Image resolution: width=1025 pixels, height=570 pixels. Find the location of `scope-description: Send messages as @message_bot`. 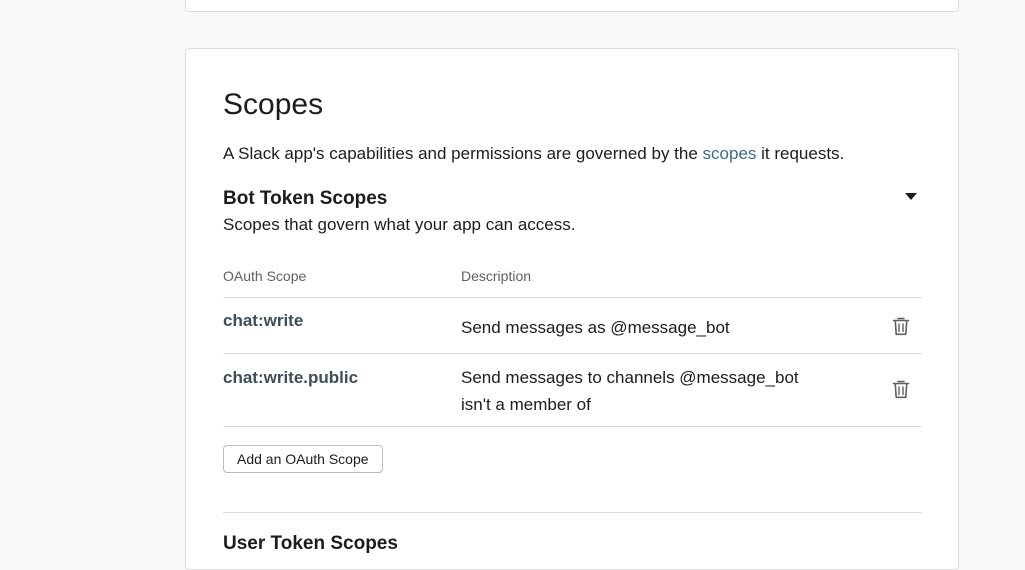

scope-description: Send messages as @message_bot is located at coordinates (595, 327).